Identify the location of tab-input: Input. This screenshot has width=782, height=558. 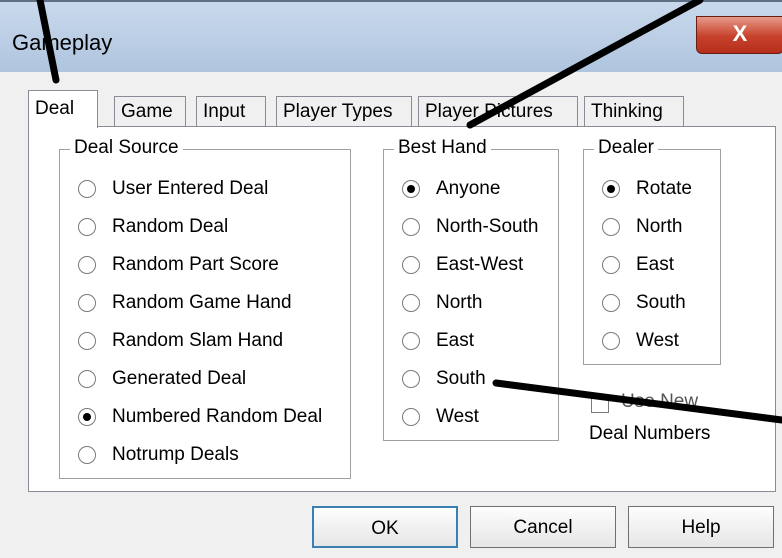
(231, 111).